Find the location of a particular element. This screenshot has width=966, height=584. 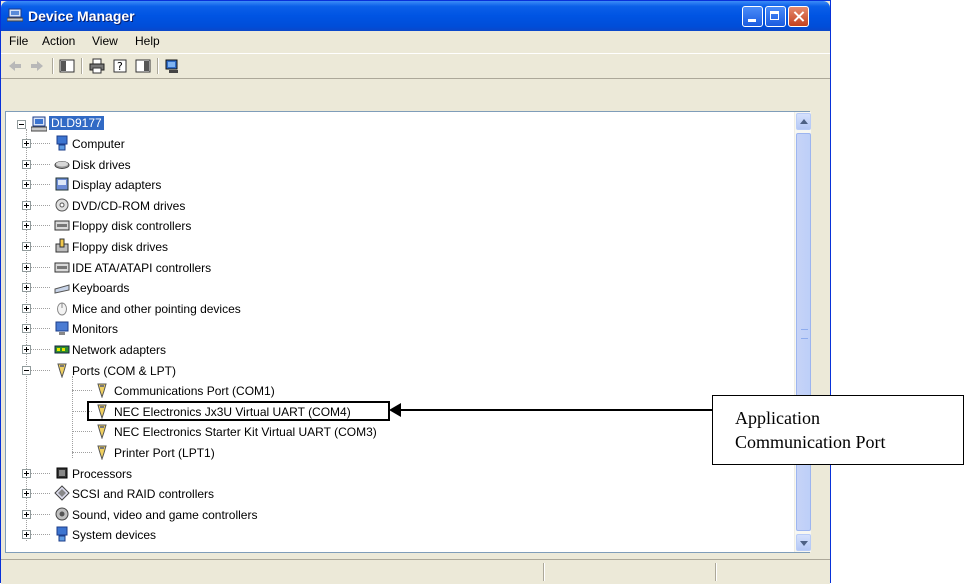

properties-icon is located at coordinates (143, 66).